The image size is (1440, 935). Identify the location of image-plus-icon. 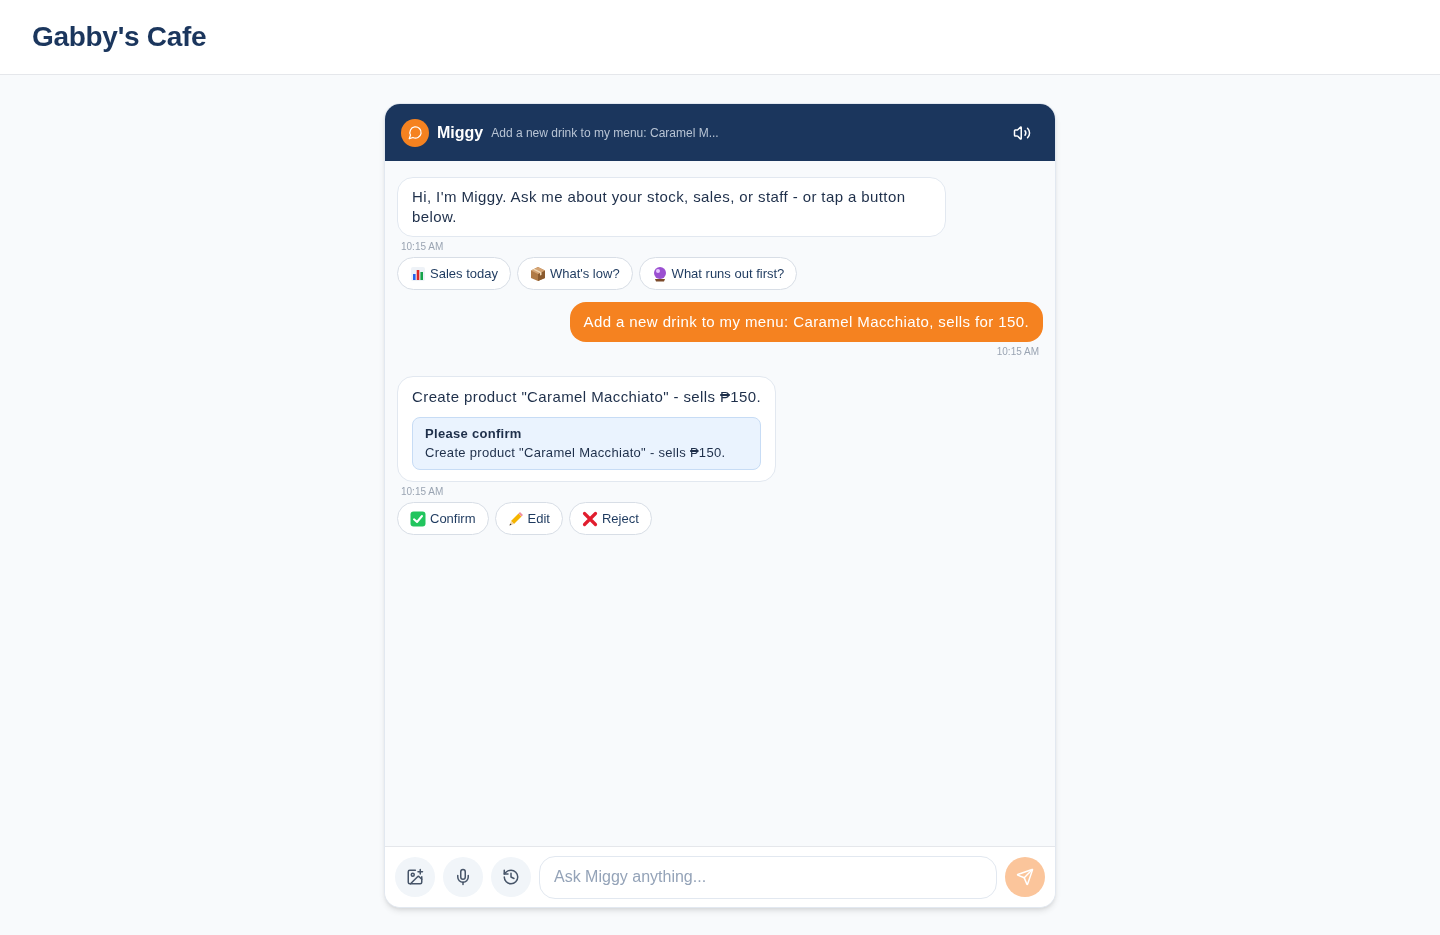
(415, 877).